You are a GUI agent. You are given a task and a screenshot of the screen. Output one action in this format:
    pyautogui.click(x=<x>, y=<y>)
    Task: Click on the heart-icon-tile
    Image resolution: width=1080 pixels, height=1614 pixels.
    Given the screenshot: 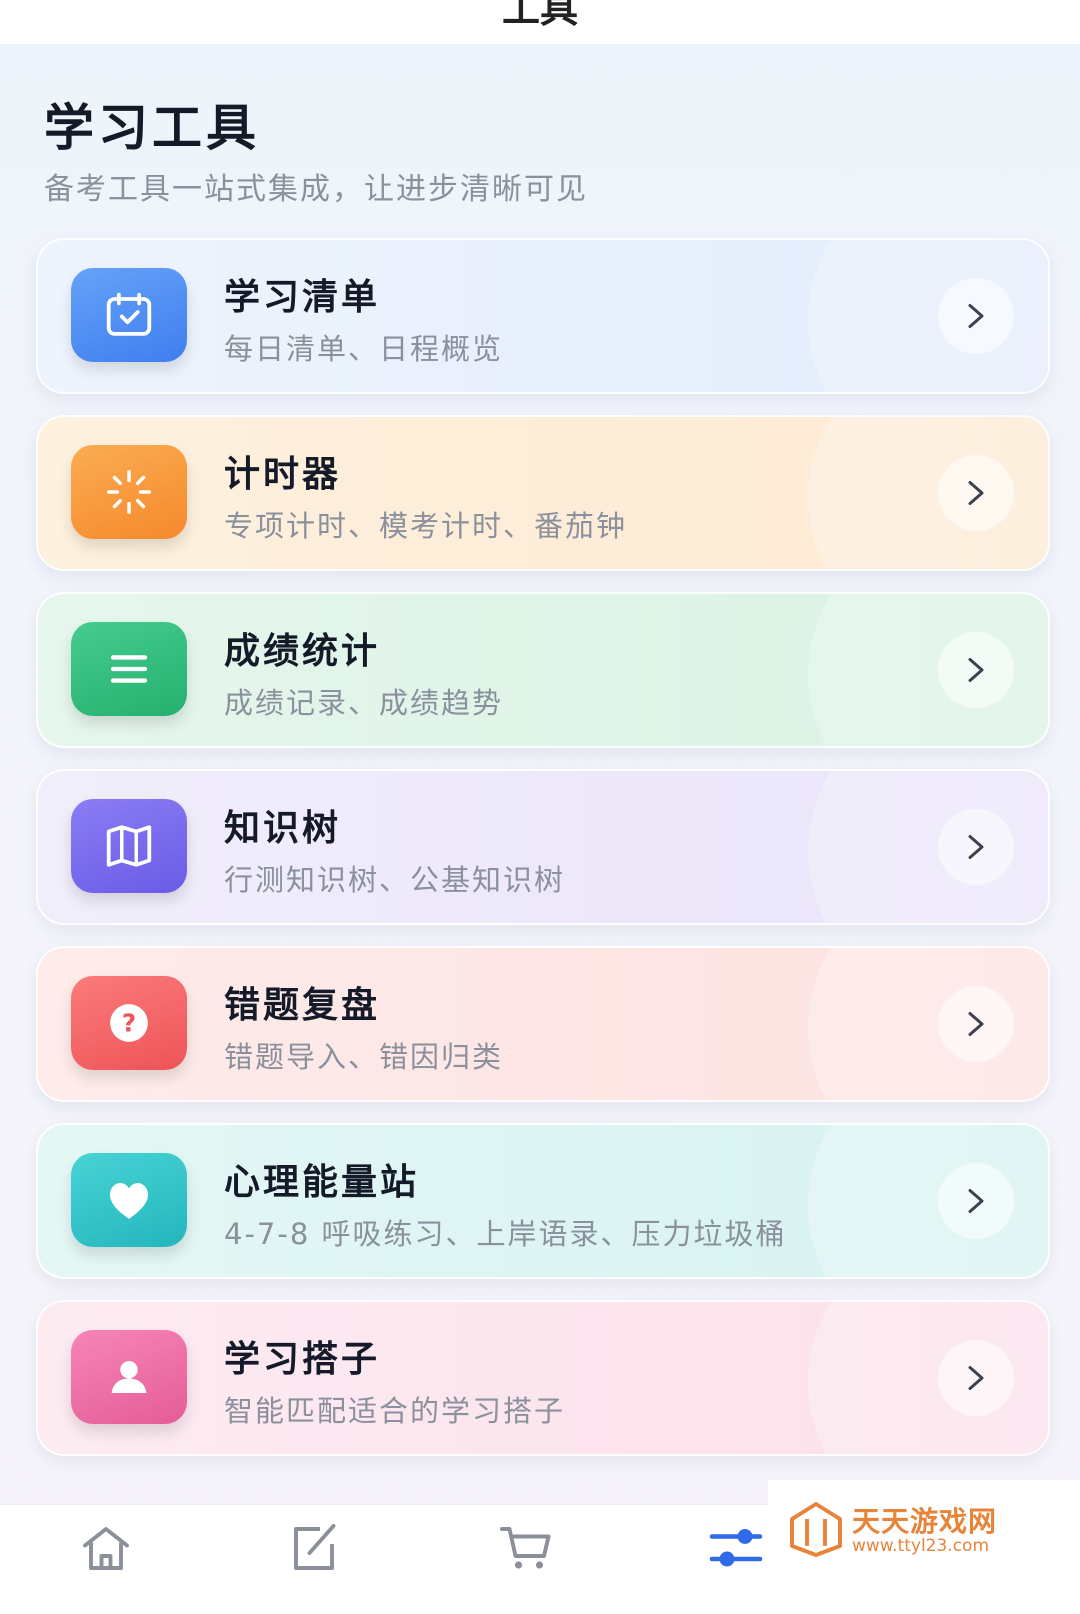 What is the action you would take?
    pyautogui.click(x=129, y=1200)
    